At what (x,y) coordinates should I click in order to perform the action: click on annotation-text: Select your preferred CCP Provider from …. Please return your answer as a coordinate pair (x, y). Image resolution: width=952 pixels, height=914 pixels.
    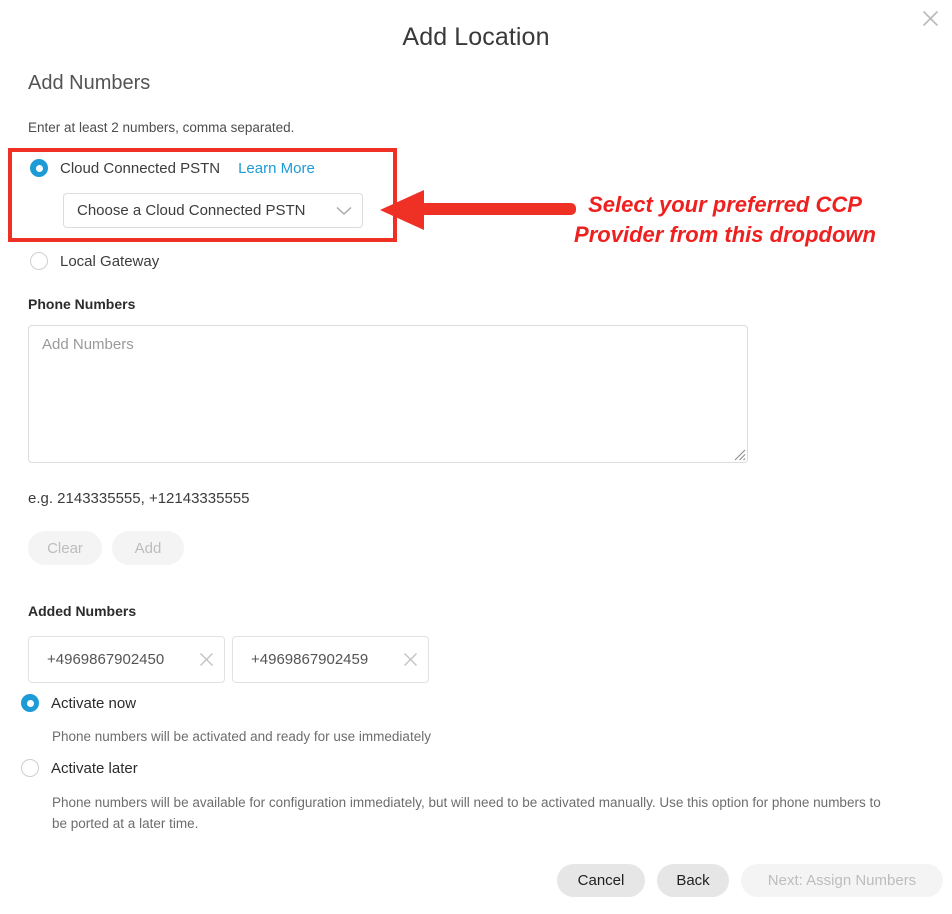
    Looking at the image, I should click on (725, 220).